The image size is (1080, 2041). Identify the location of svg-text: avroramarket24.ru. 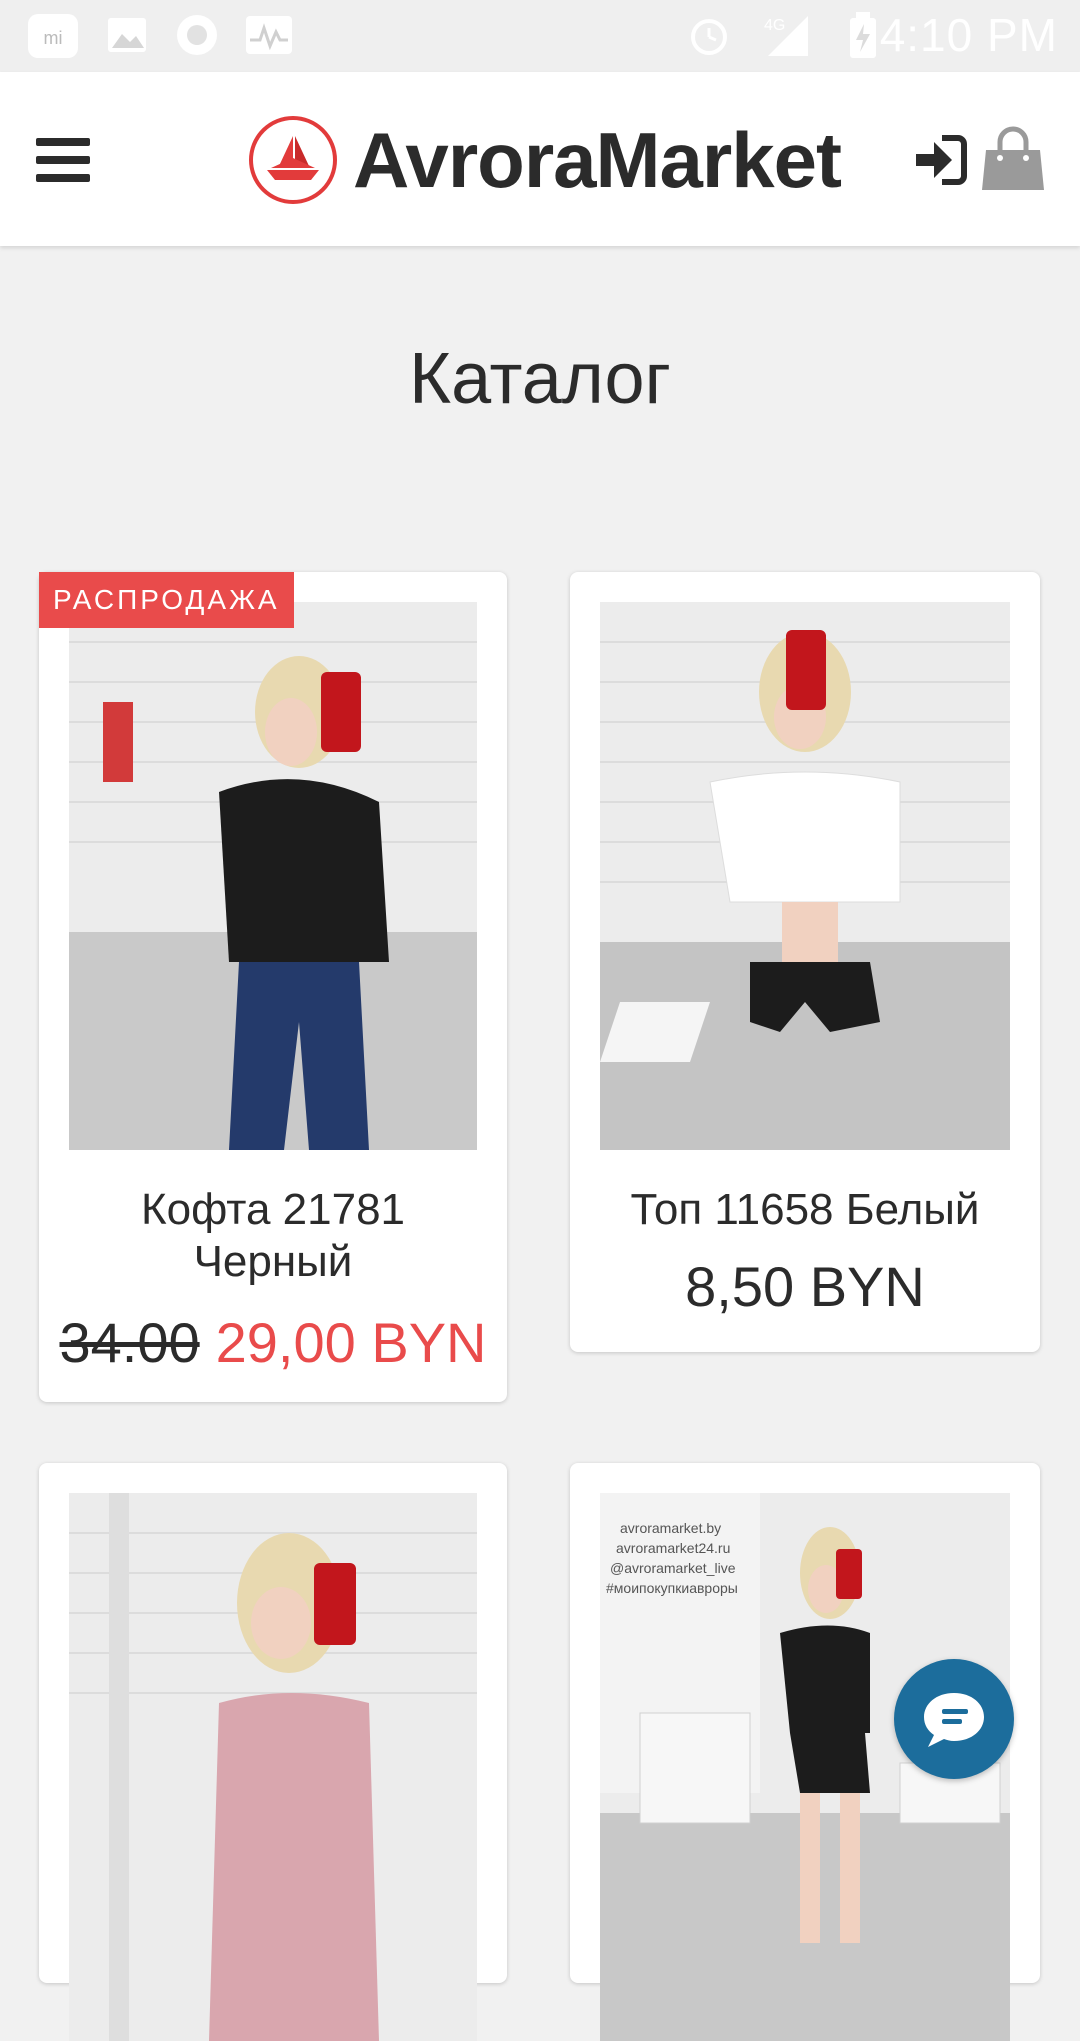
(673, 1548).